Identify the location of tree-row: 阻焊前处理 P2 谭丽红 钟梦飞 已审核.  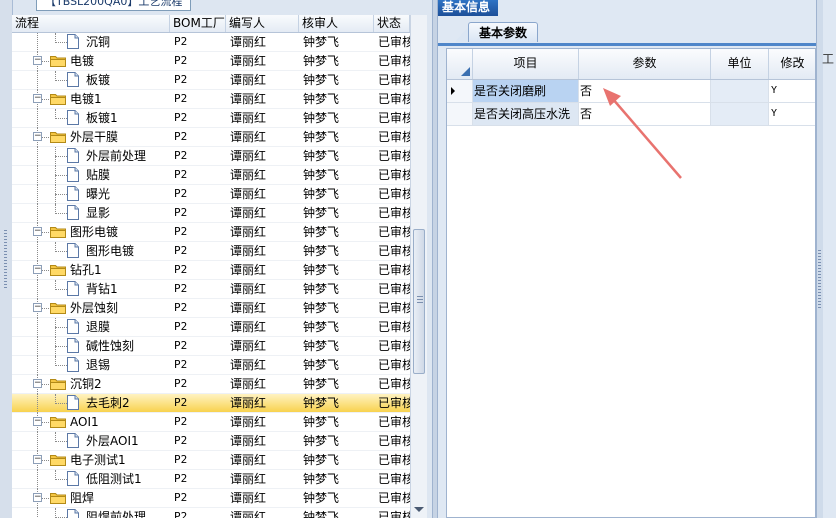
(211, 513).